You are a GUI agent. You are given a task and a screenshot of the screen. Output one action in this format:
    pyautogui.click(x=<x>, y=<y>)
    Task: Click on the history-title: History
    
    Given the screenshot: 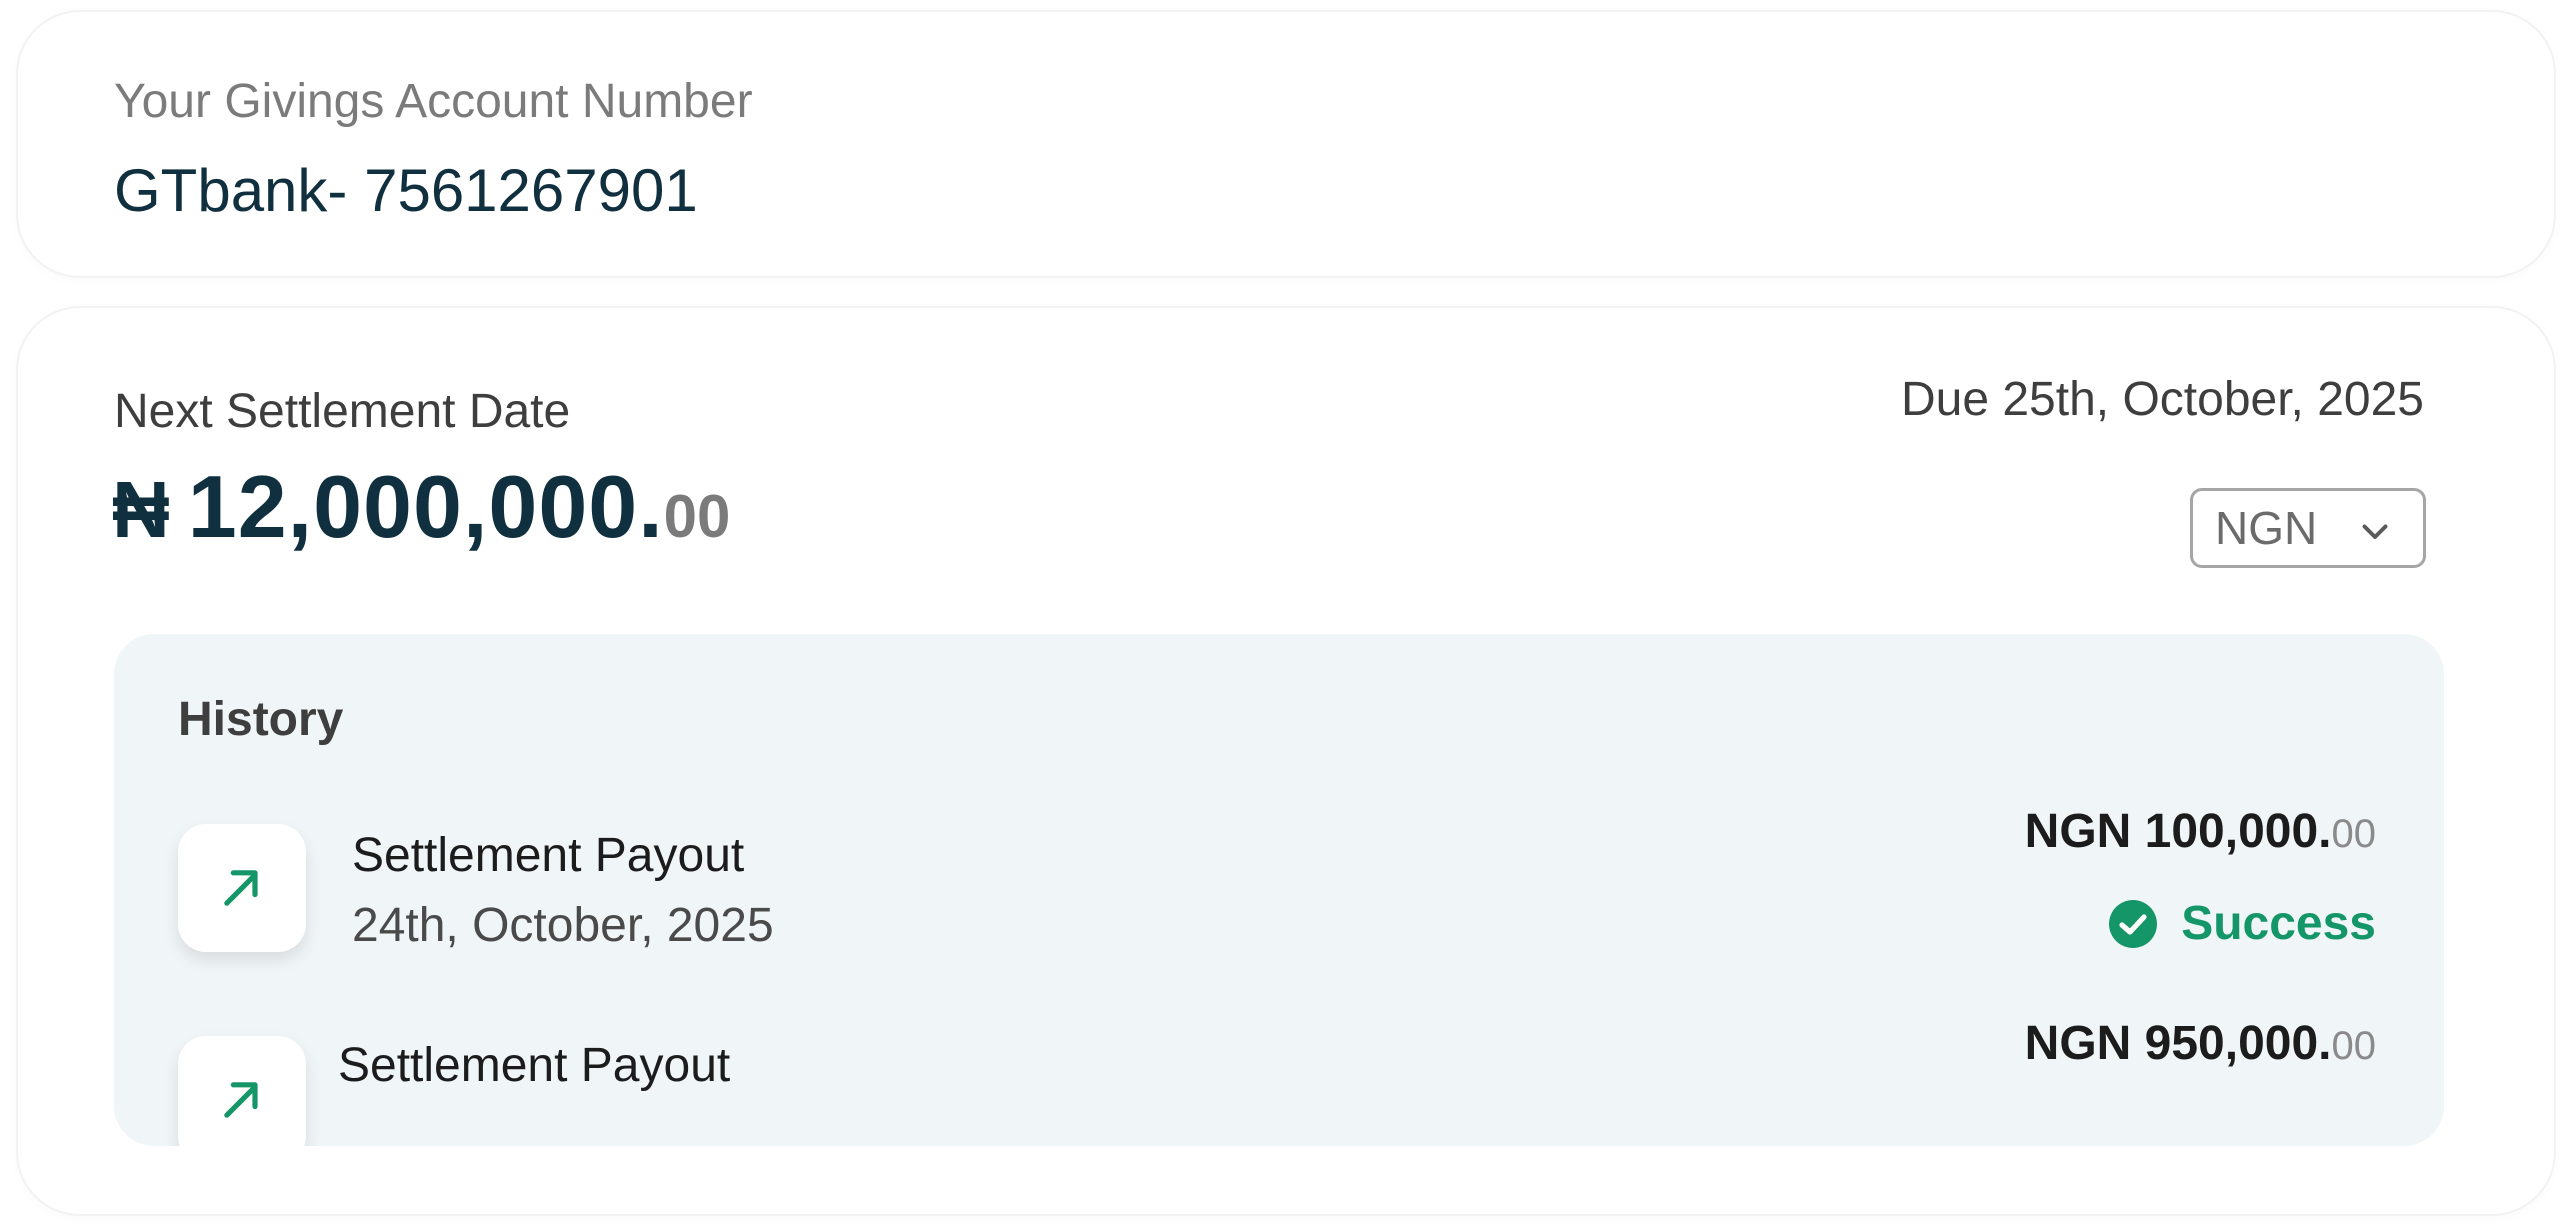 What is the action you would take?
    pyautogui.click(x=261, y=719)
    